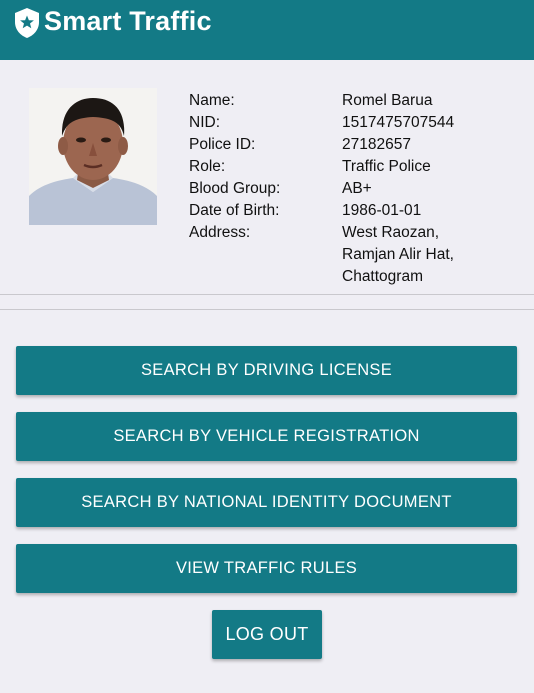  What do you see at coordinates (266, 568) in the screenshot?
I see `view-traffic-rules-button: VIEW TRAFFIC RULES` at bounding box center [266, 568].